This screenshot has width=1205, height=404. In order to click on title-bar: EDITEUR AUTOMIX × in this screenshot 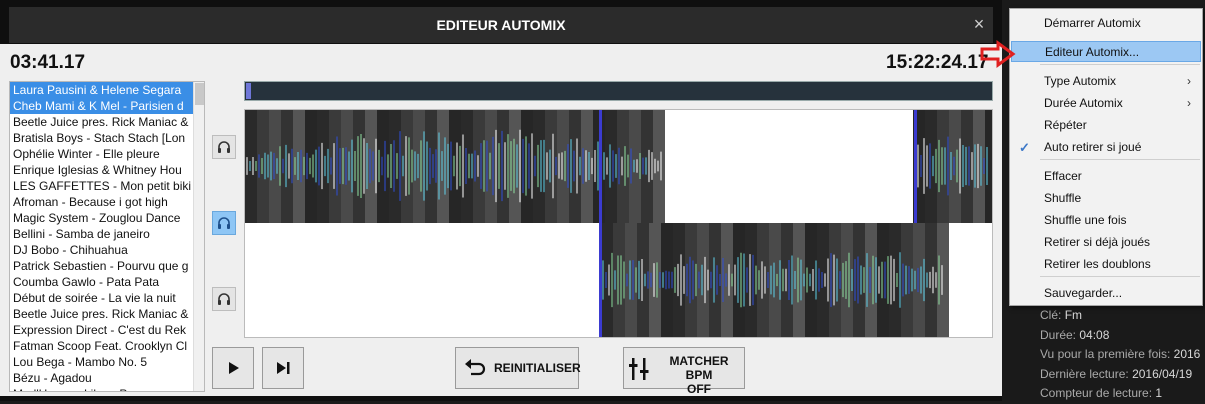, I will do `click(501, 22)`.